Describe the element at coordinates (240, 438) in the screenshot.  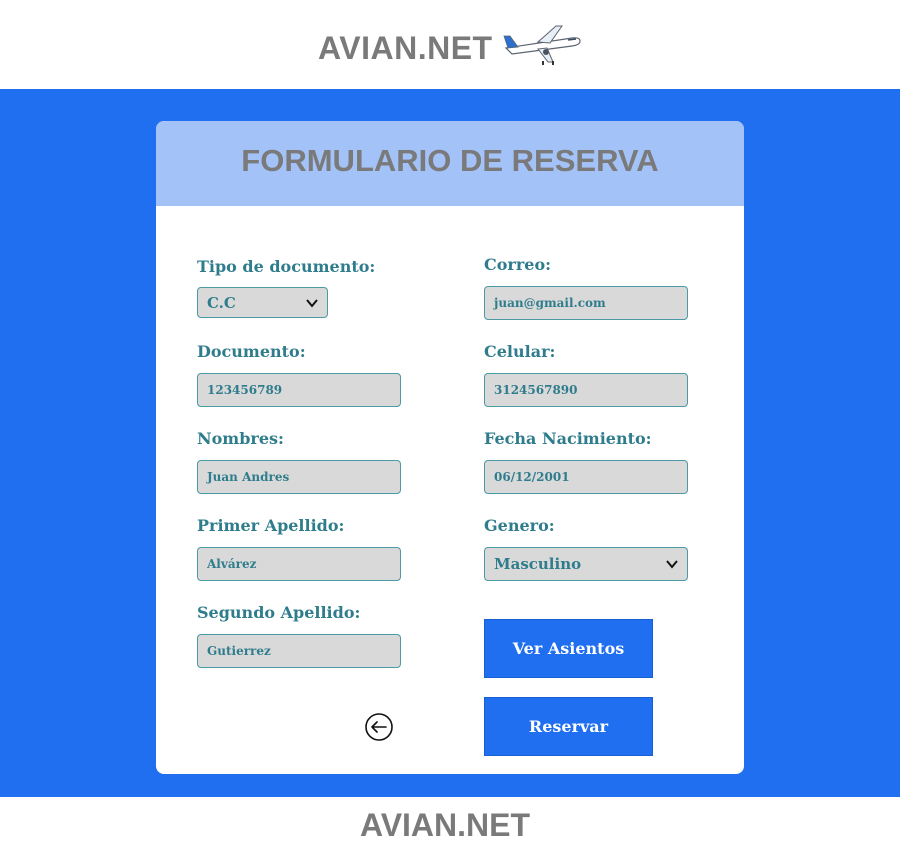
I see `nombres-label: Nombres:` at that location.